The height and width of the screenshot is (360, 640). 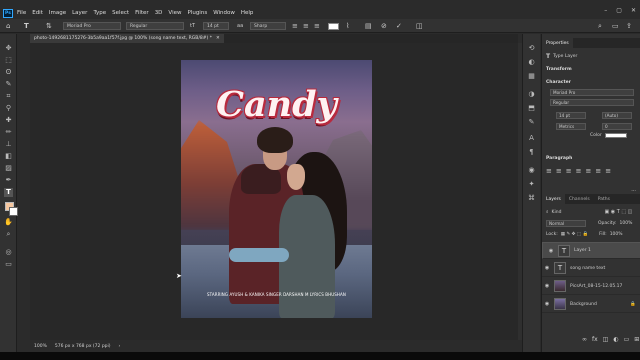 What do you see at coordinates (629, 26) in the screenshot?
I see `share-icon: ⇪` at bounding box center [629, 26].